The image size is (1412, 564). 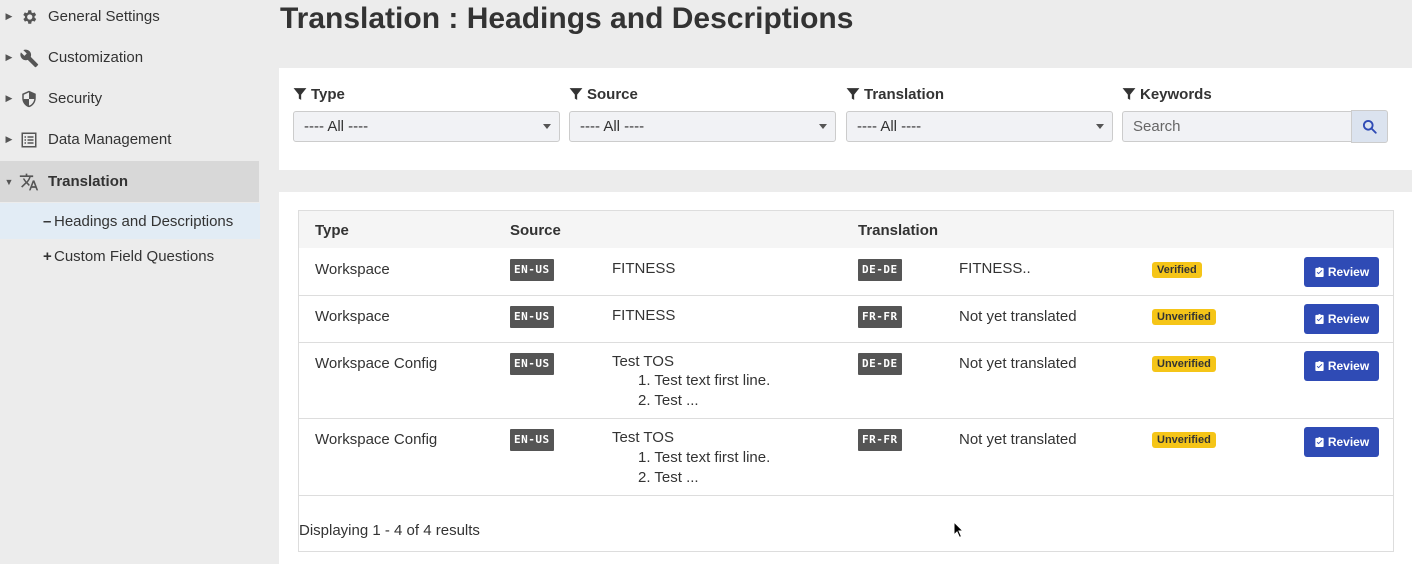 I want to click on translation-filter-label: Translation, so click(x=979, y=94).